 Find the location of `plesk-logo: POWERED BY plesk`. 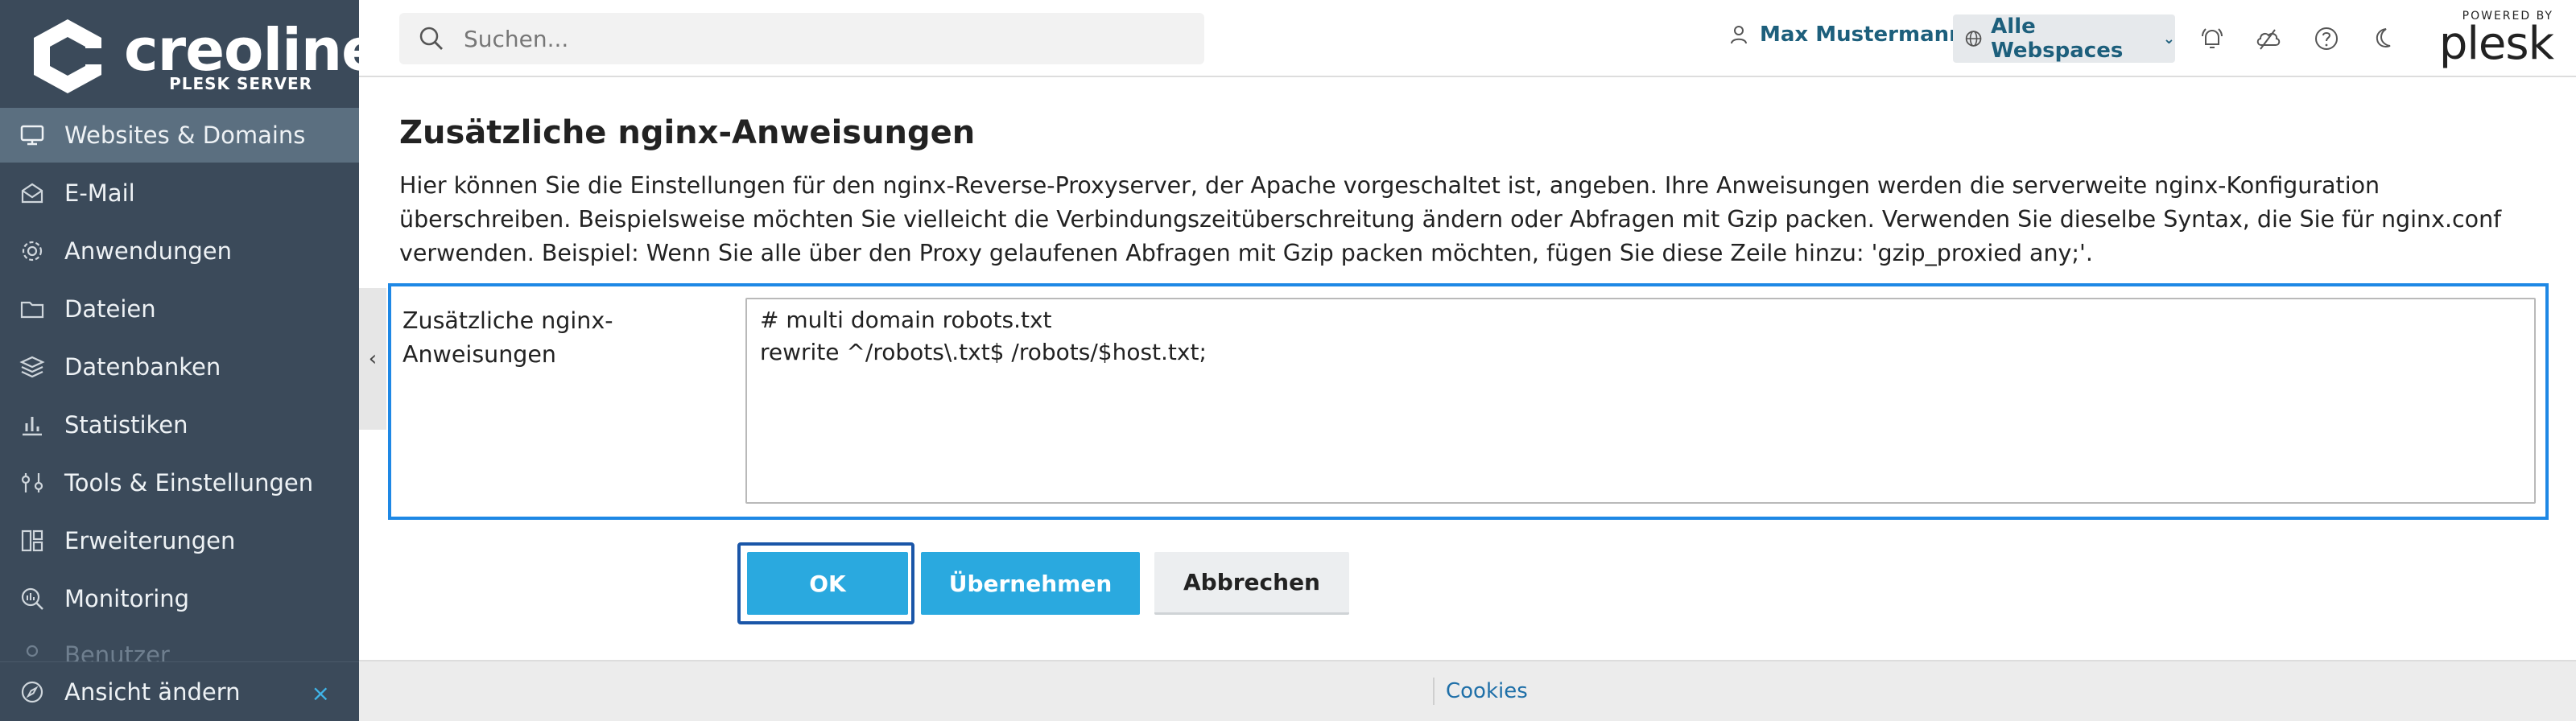

plesk-logo: POWERED BY plesk is located at coordinates (2496, 40).